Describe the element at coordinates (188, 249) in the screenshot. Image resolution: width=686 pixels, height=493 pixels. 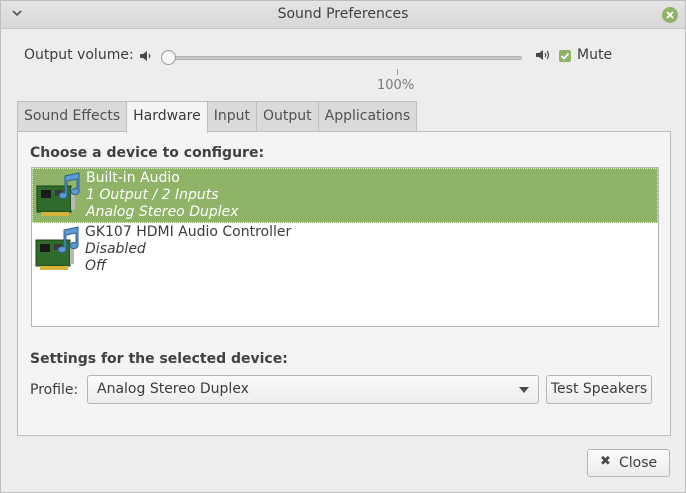
I see `device-text: GK107 HDMI Audio Controller Disabled Off` at that location.